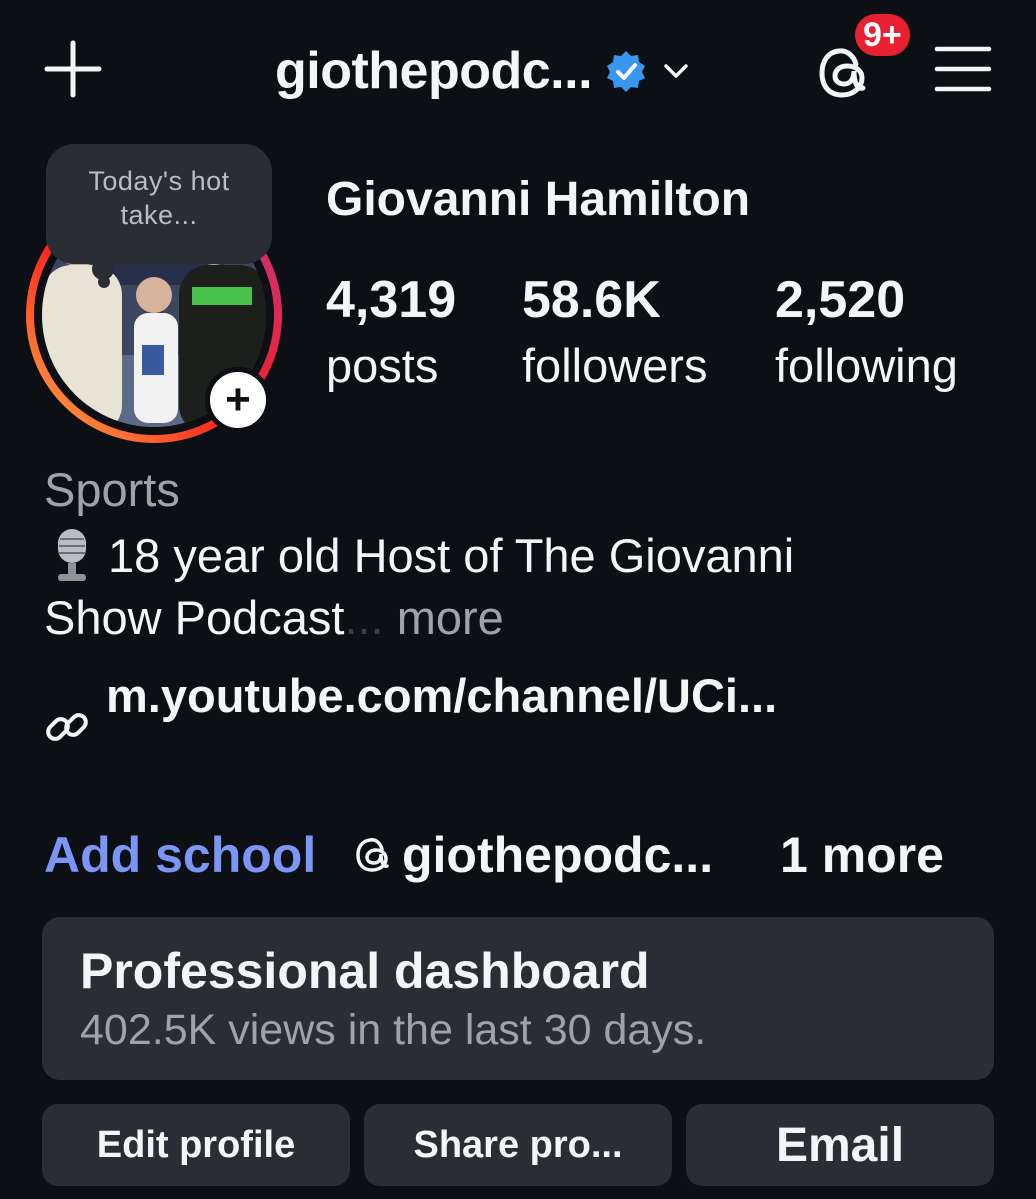  I want to click on verified-badge-icon, so click(626, 71).